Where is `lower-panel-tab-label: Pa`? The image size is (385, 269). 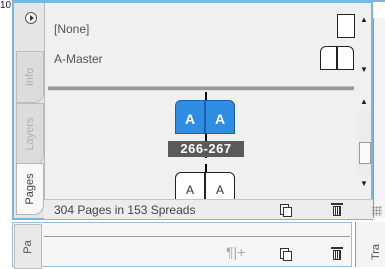 lower-panel-tab-label: Pa is located at coordinates (28, 246).